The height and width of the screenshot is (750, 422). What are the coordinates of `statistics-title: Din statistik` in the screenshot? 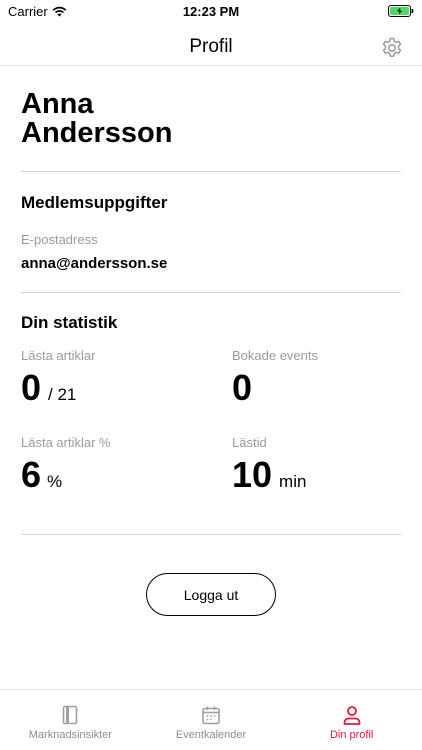 It's located at (69, 322).